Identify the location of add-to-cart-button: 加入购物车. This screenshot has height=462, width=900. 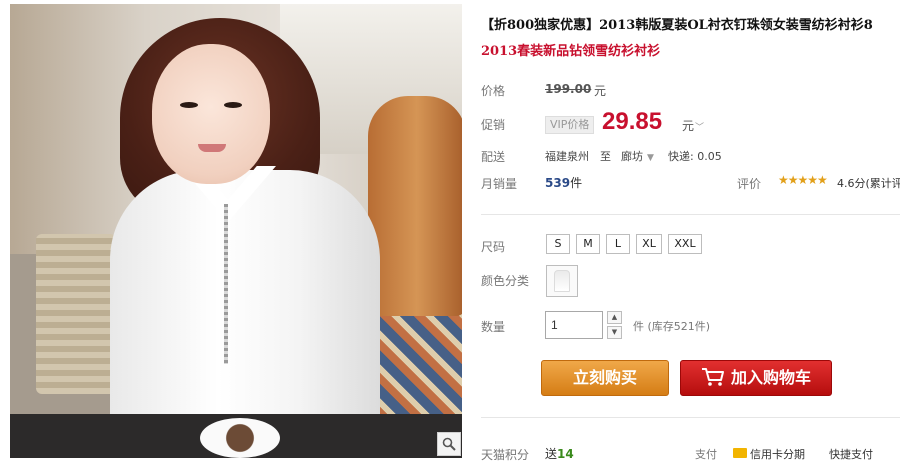
(756, 378).